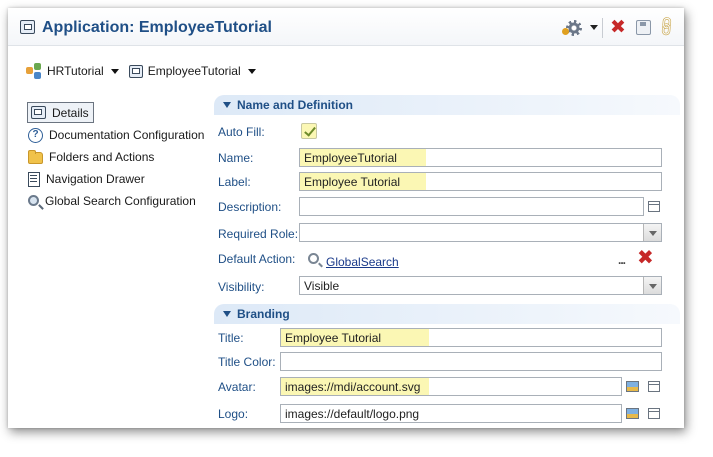  What do you see at coordinates (236, 158) in the screenshot?
I see `name-label: Name:` at bounding box center [236, 158].